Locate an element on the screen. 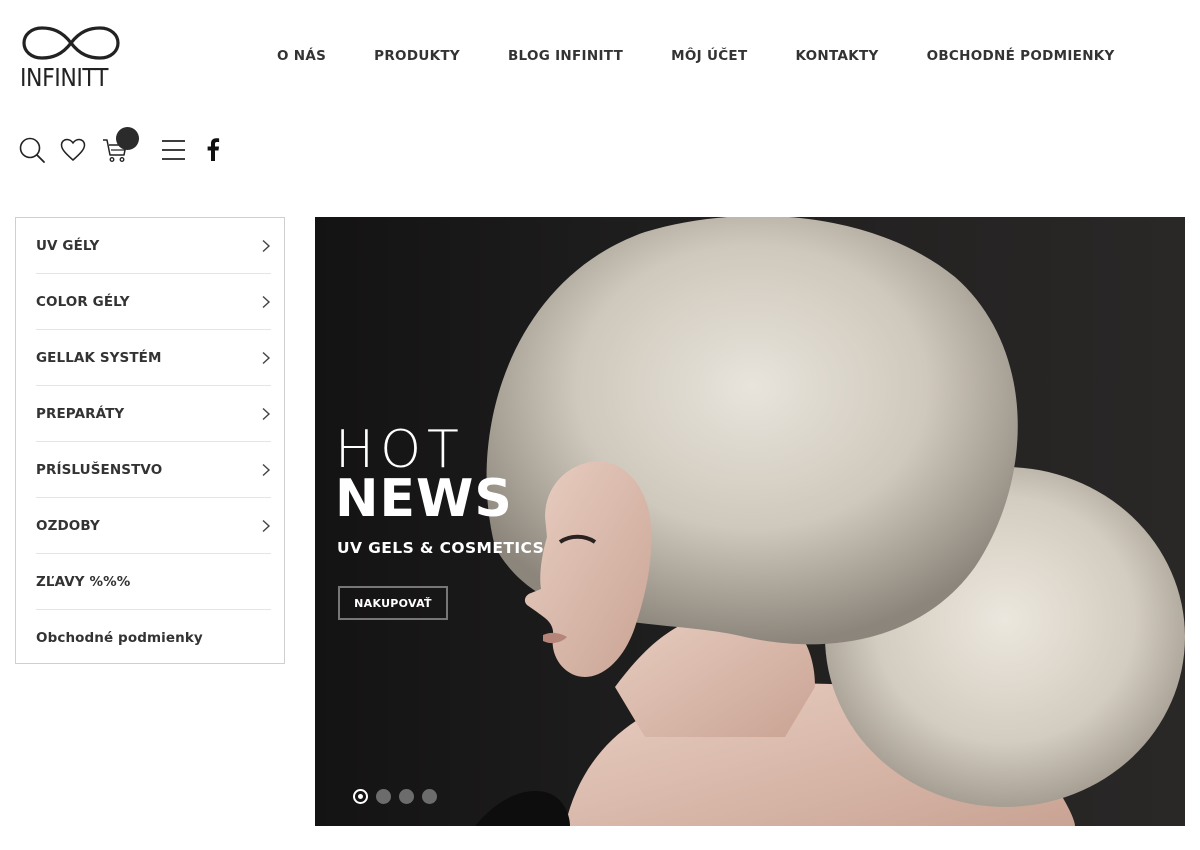  category-item-zlavy: ZĽAVY %%% is located at coordinates (153, 582).